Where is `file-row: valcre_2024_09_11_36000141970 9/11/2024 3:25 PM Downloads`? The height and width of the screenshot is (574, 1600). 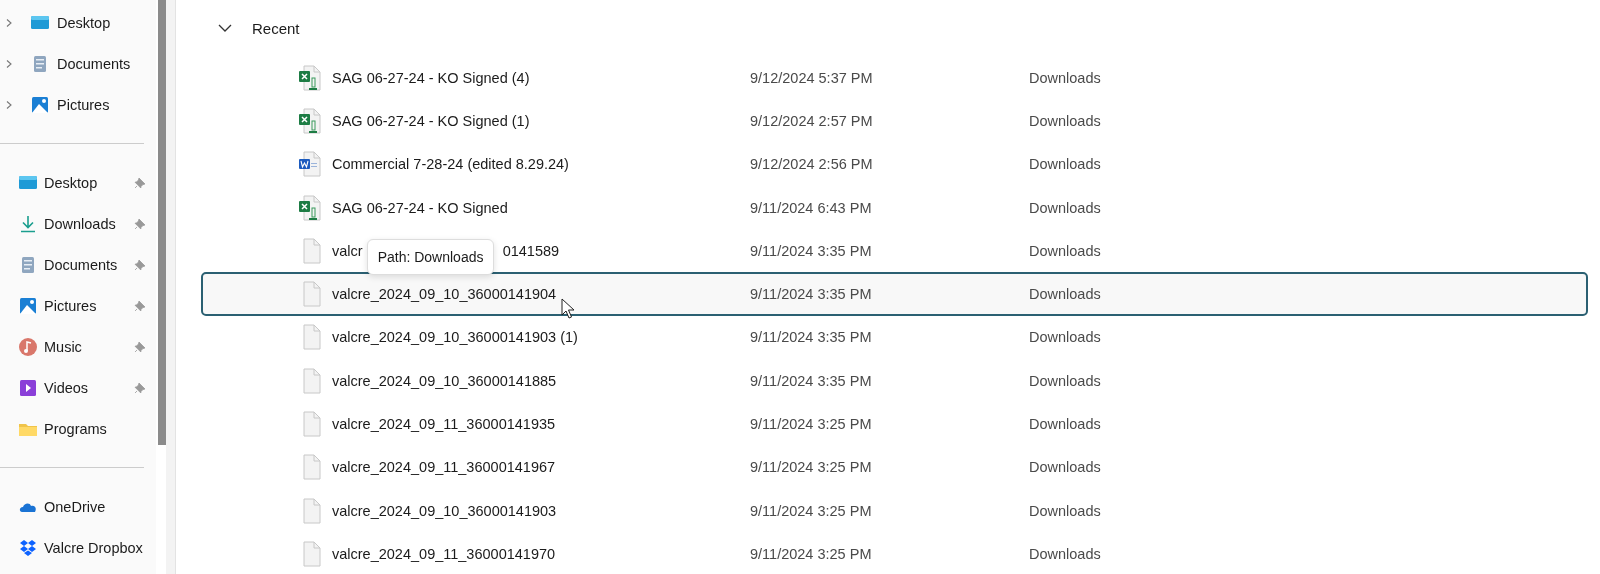 file-row: valcre_2024_09_11_36000141970 9/11/2024 3:25 PM Downloads is located at coordinates (894, 553).